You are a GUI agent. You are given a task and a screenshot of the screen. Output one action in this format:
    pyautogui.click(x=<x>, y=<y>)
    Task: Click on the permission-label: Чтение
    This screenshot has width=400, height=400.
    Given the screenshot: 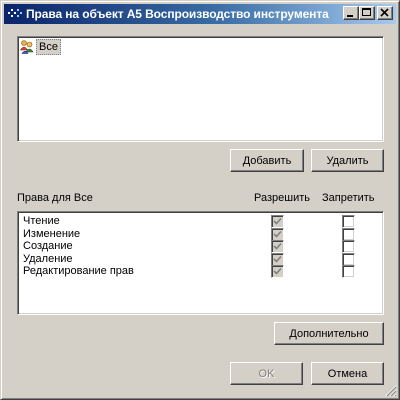 What is the action you would take?
    pyautogui.click(x=41, y=221)
    